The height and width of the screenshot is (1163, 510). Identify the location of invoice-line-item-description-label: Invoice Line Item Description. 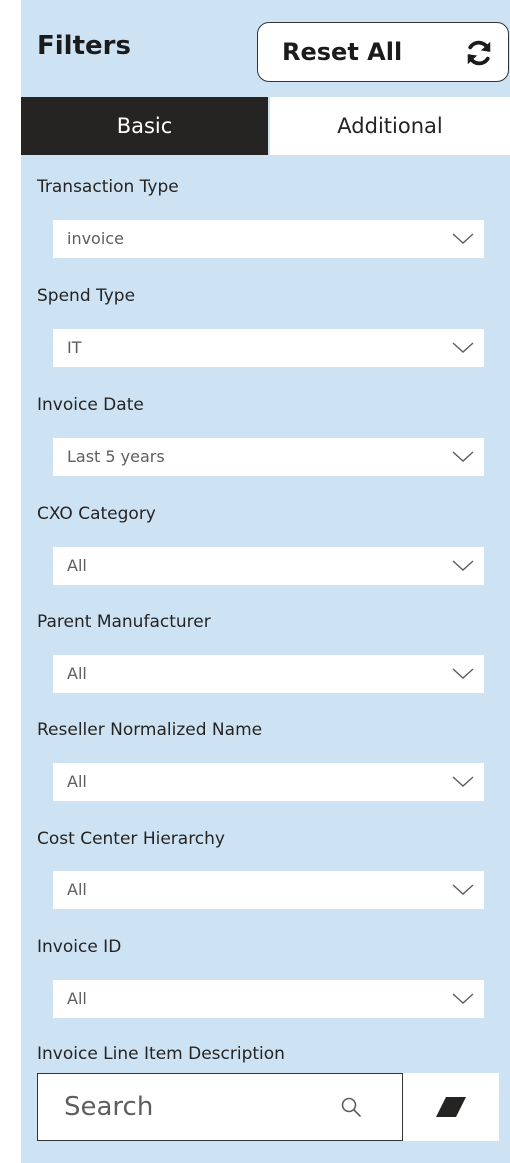
(161, 1054).